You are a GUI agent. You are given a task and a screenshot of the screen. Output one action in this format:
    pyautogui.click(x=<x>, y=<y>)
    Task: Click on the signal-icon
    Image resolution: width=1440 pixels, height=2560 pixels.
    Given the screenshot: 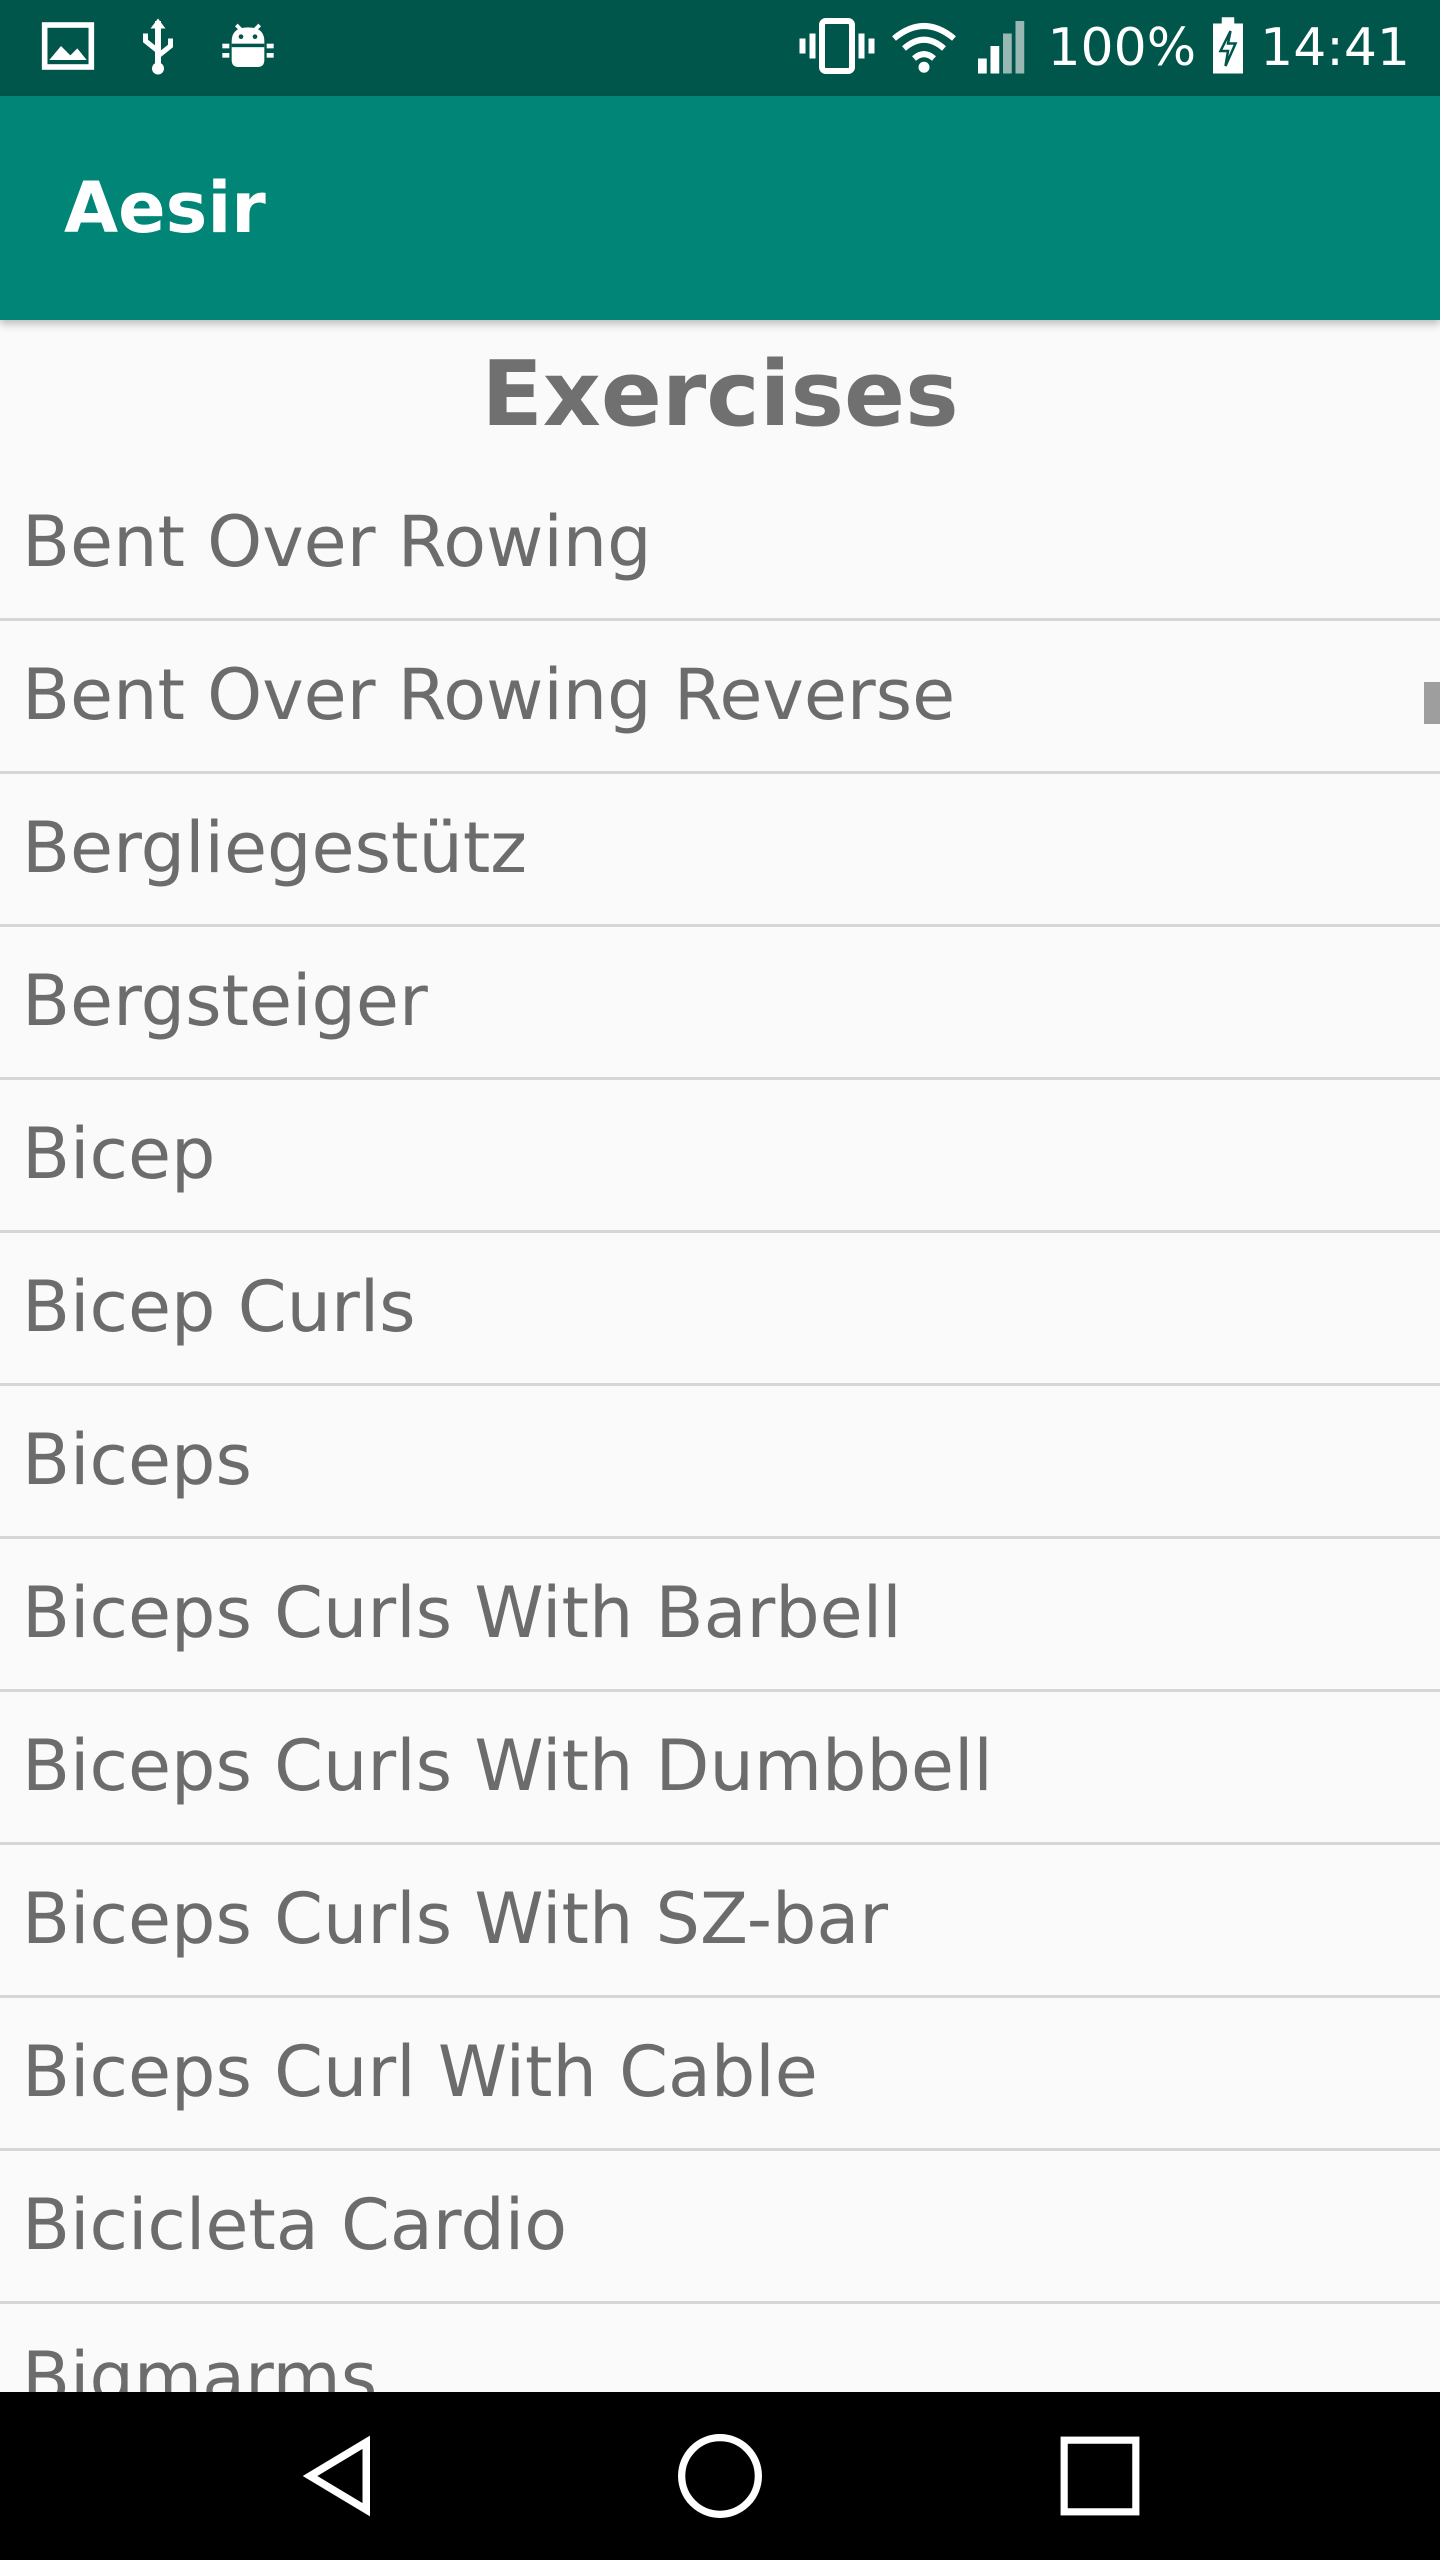 What is the action you would take?
    pyautogui.click(x=1003, y=48)
    